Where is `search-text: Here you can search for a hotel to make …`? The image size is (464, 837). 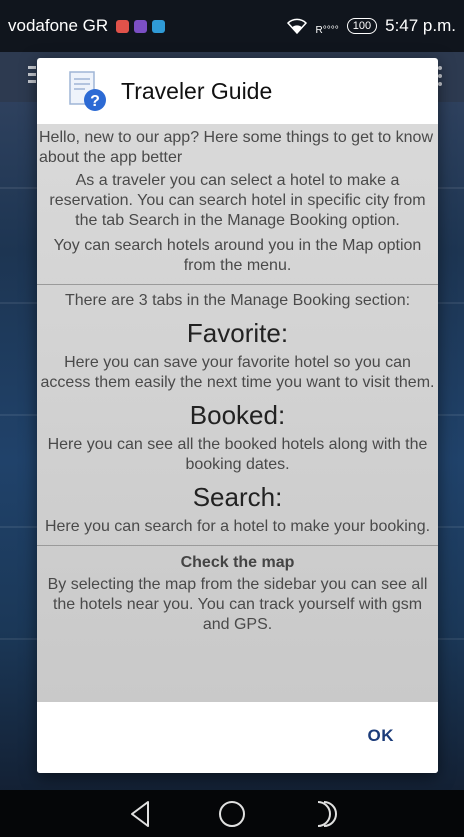 search-text: Here you can search for a hotel to make … is located at coordinates (237, 526).